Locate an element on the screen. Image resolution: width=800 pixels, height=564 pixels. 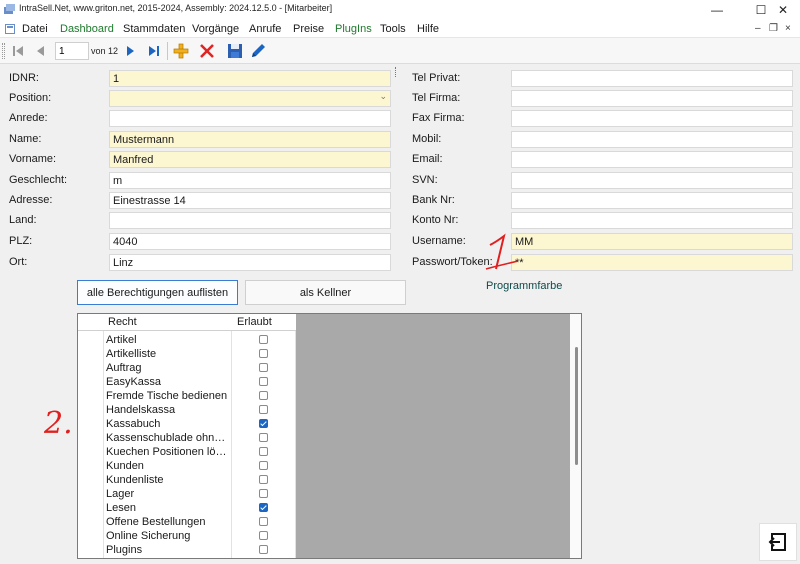
permission-name: Kassabuch is located at coordinates (133, 424).